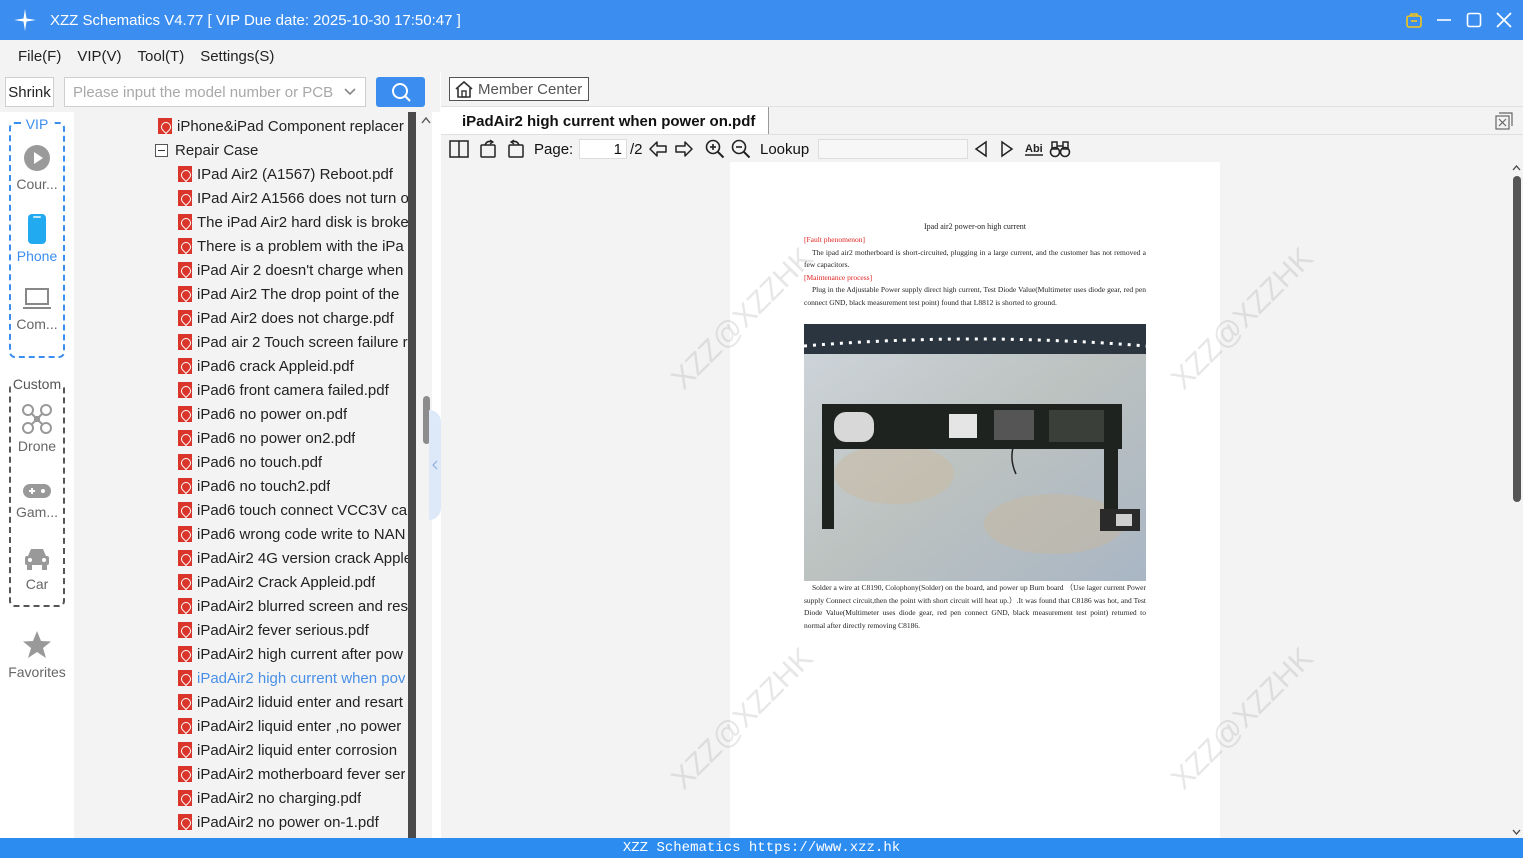 This screenshot has height=858, width=1523. I want to click on chevron-down-icon, so click(350, 94).